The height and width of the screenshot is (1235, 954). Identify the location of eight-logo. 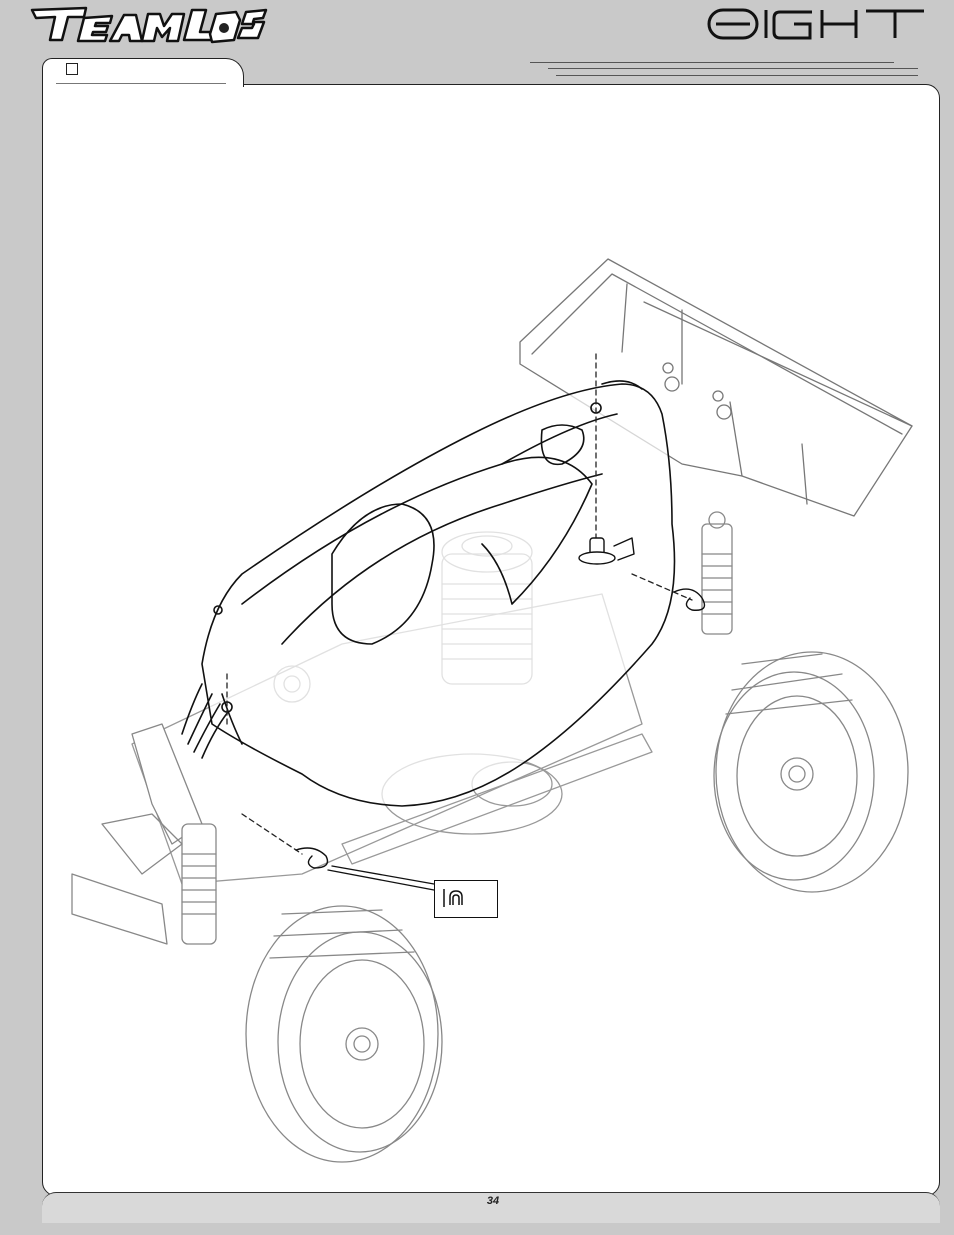
(815, 24).